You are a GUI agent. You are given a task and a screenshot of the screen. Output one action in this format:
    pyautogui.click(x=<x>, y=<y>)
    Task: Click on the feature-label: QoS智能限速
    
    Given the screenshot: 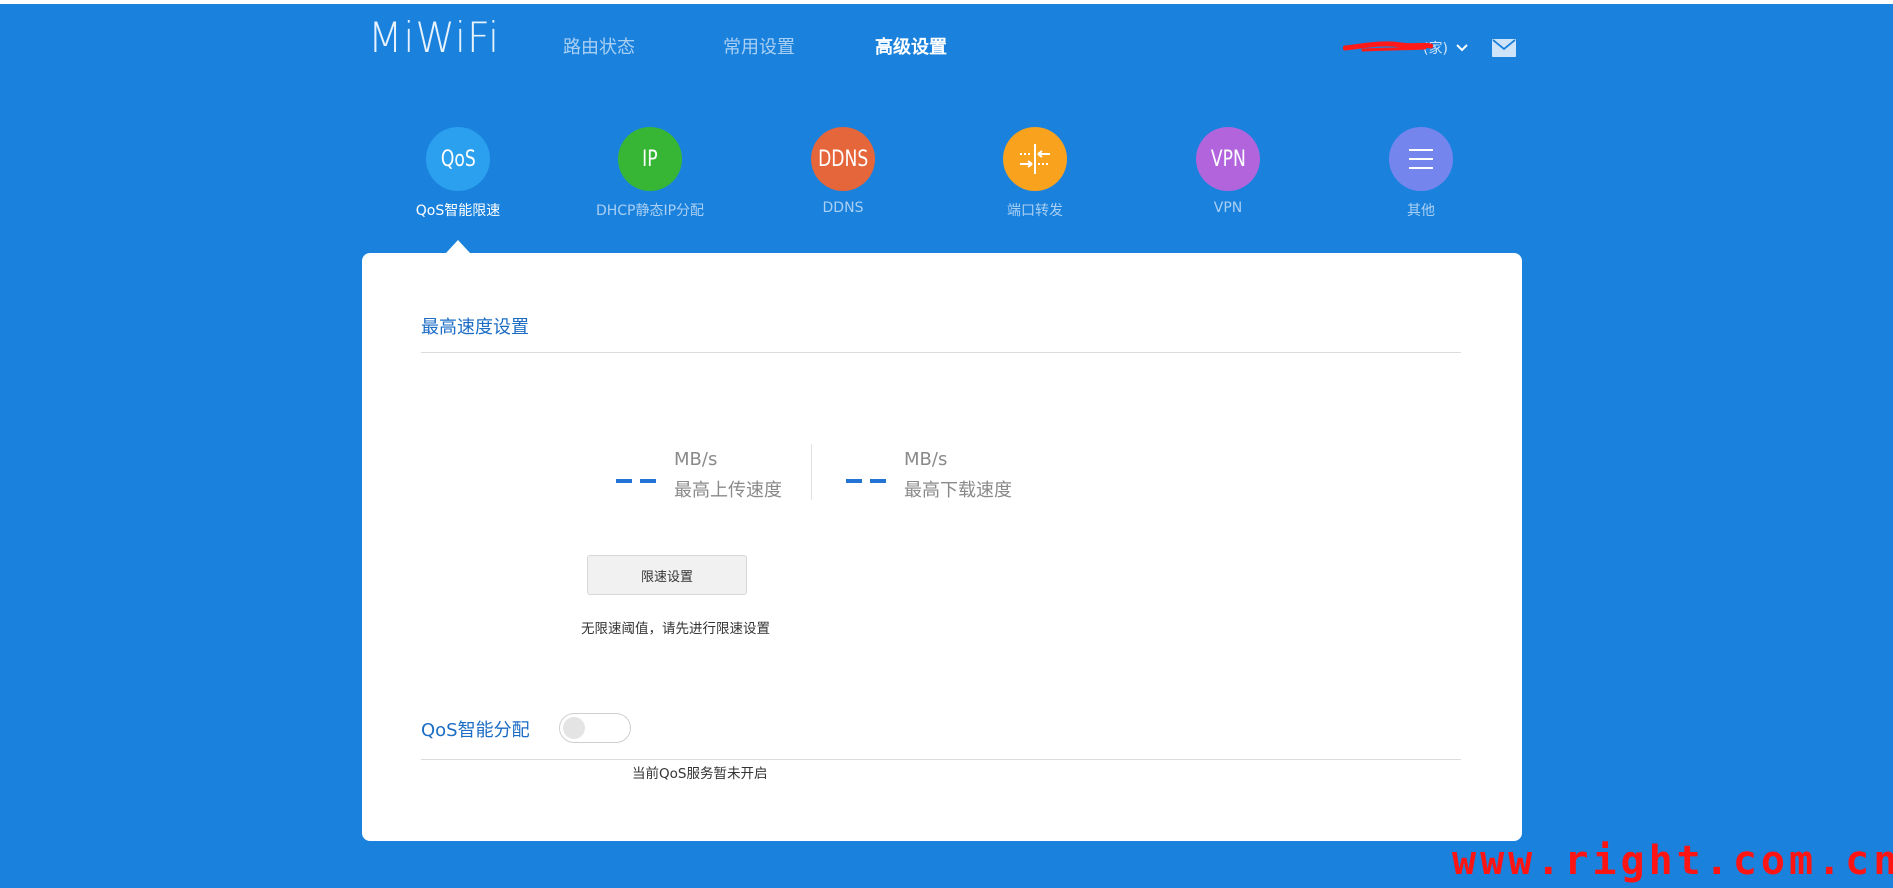 What is the action you would take?
    pyautogui.click(x=458, y=211)
    